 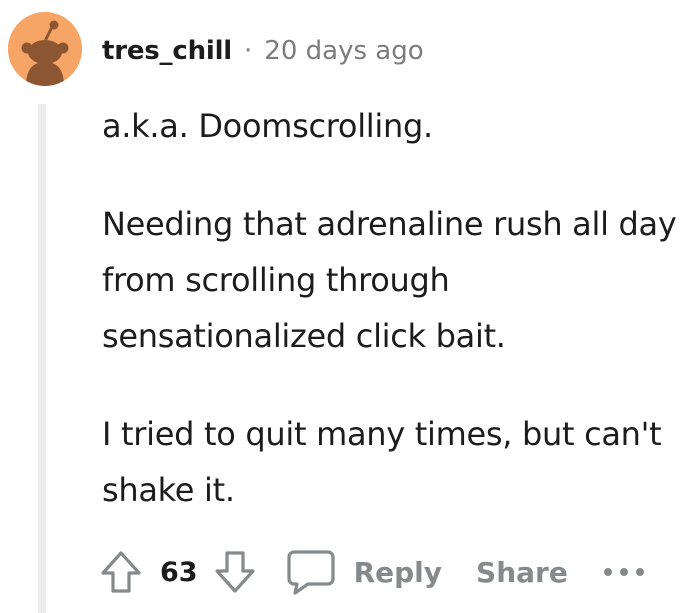 What do you see at coordinates (263, 51) in the screenshot?
I see `comment-meta: tres_chill · 20 days ago` at bounding box center [263, 51].